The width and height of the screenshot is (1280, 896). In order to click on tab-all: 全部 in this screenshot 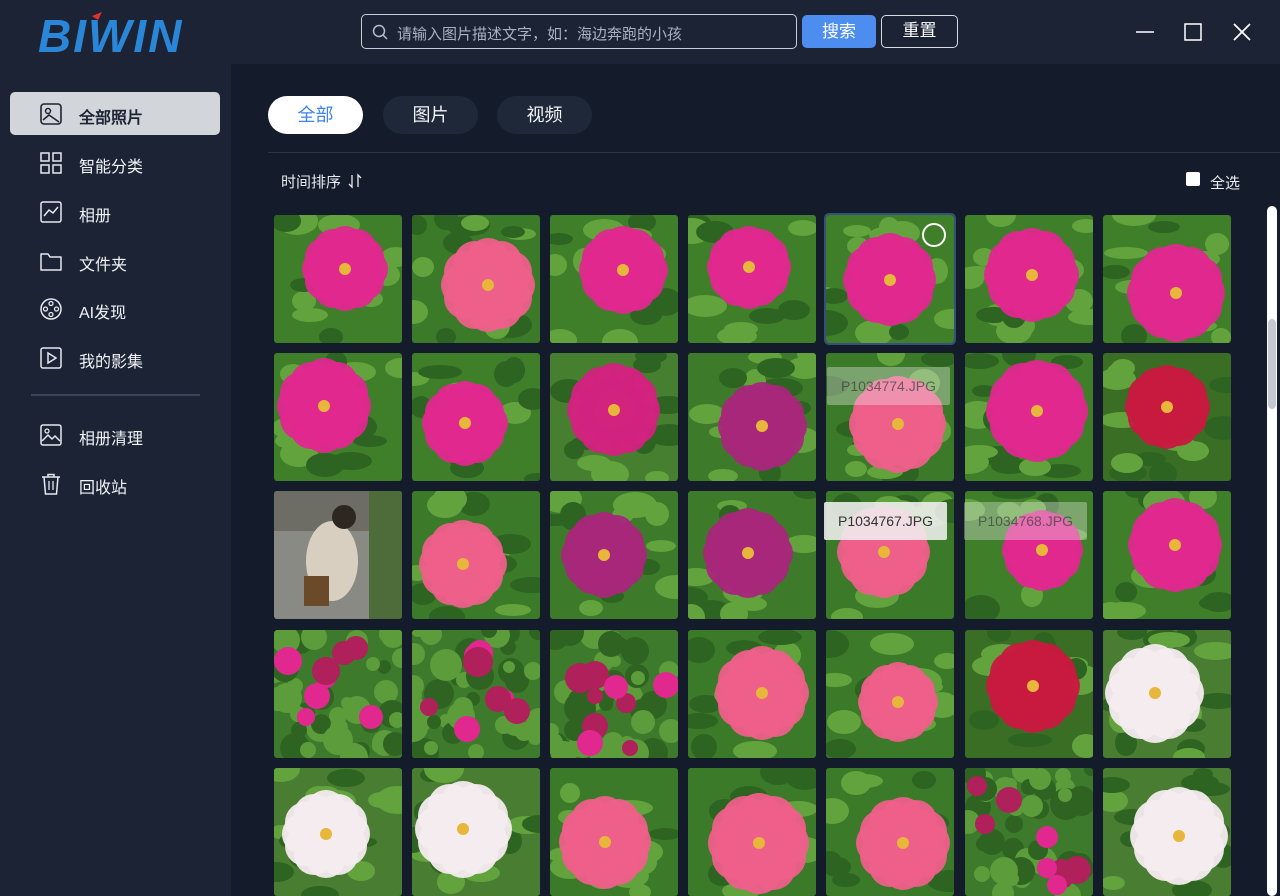, I will do `click(315, 115)`.